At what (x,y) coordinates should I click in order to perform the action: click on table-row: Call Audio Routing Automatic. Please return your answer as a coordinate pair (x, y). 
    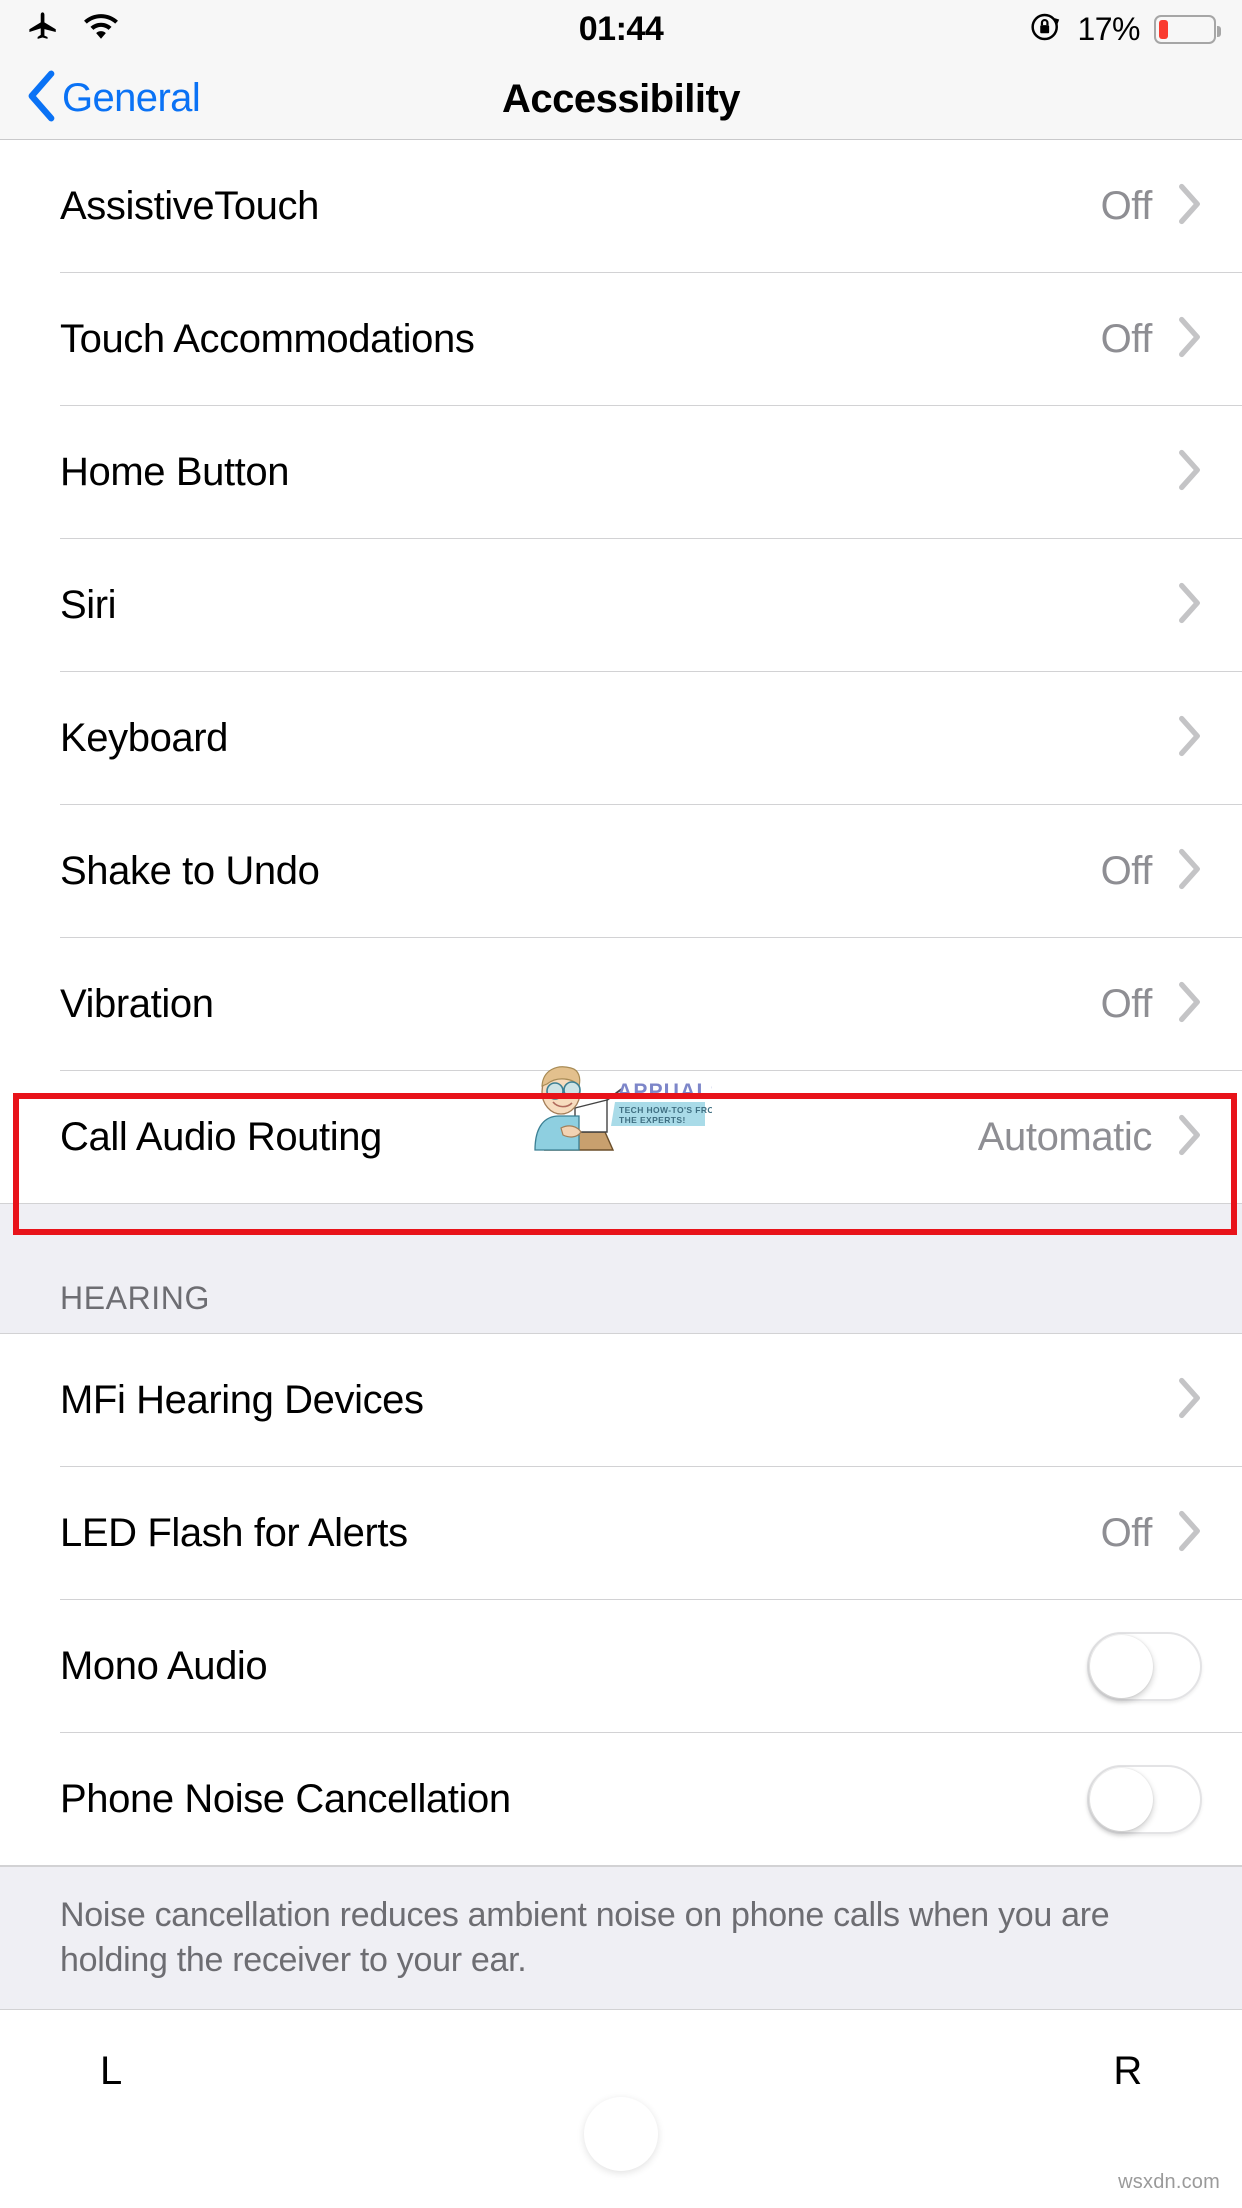
    Looking at the image, I should click on (621, 1137).